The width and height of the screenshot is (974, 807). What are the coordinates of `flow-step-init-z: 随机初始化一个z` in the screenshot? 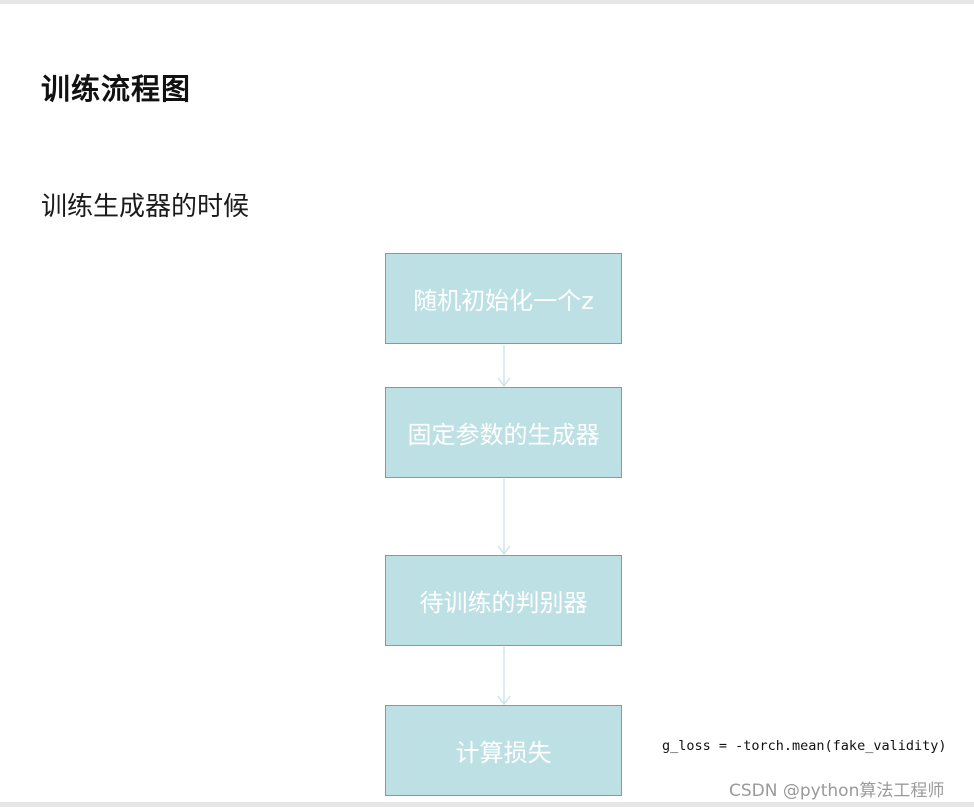 It's located at (503, 298).